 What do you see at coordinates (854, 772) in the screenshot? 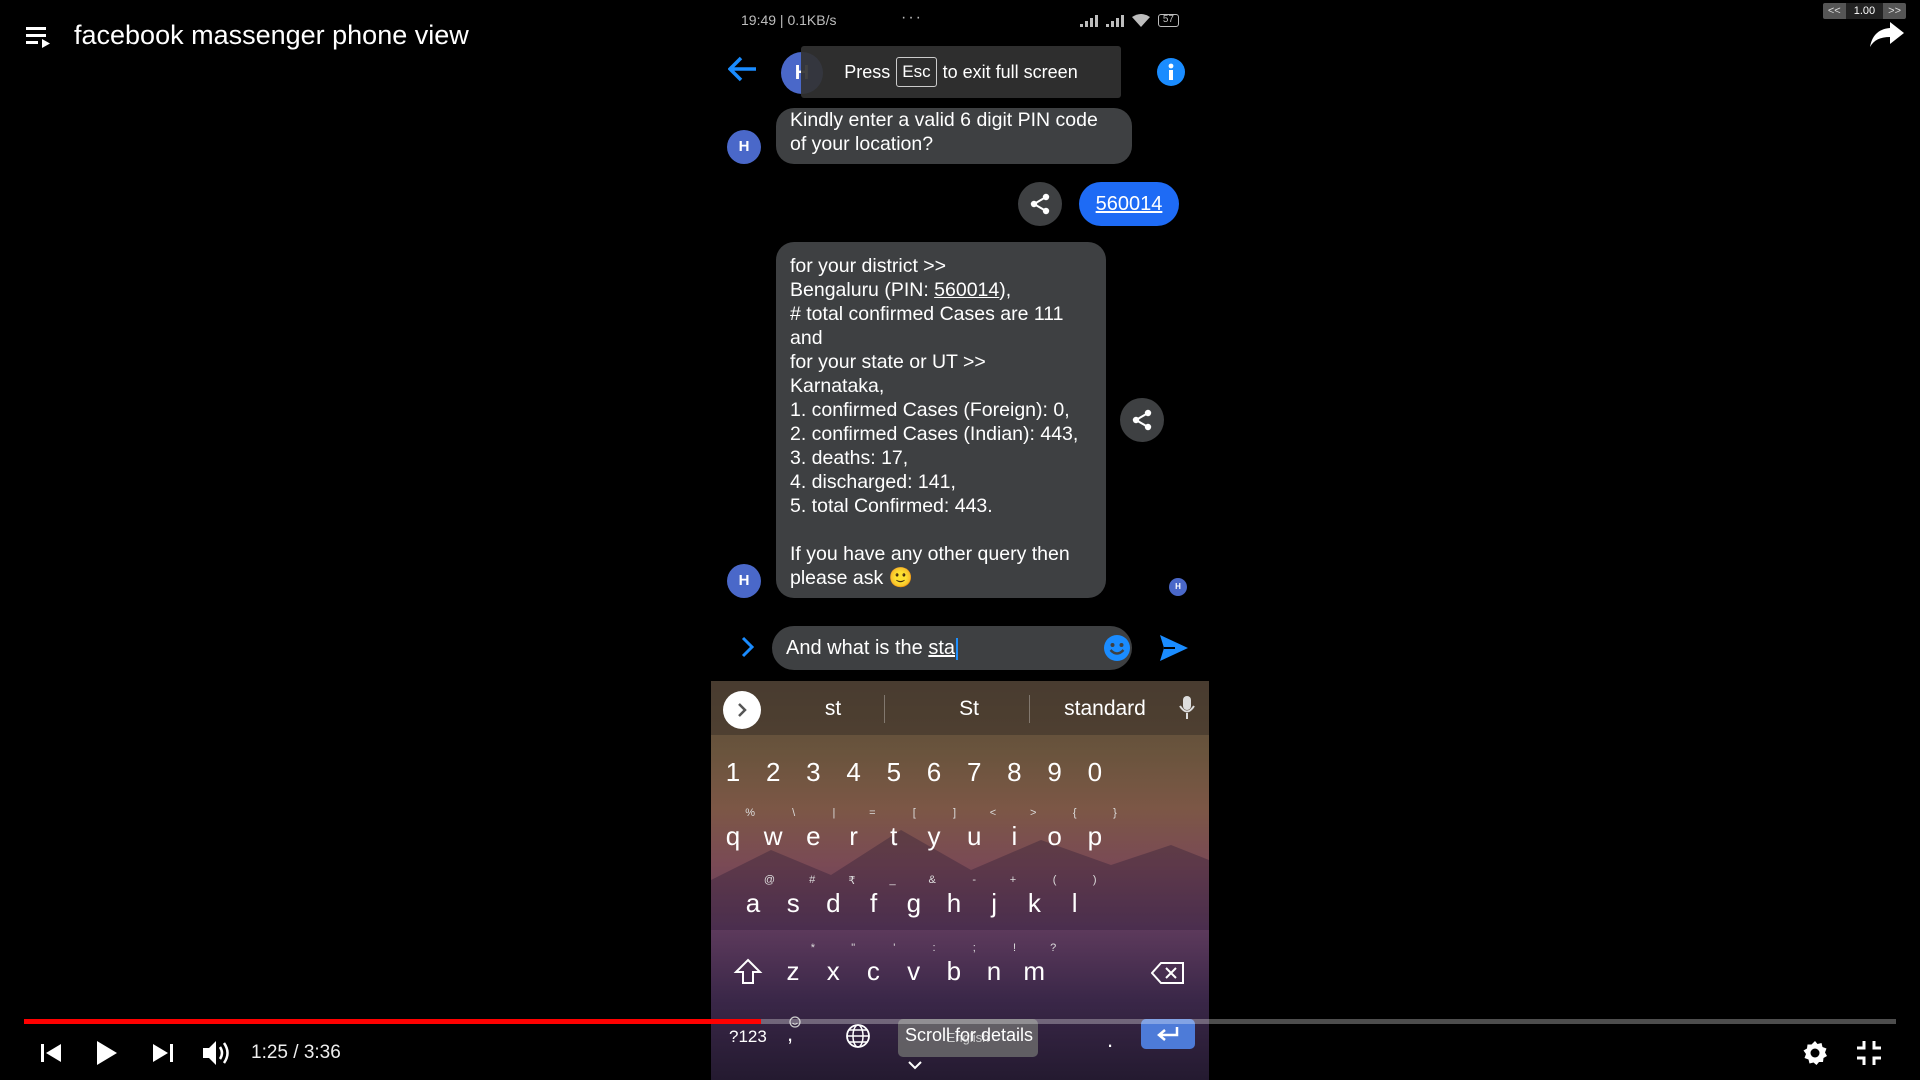
I see `number-key: 4` at bounding box center [854, 772].